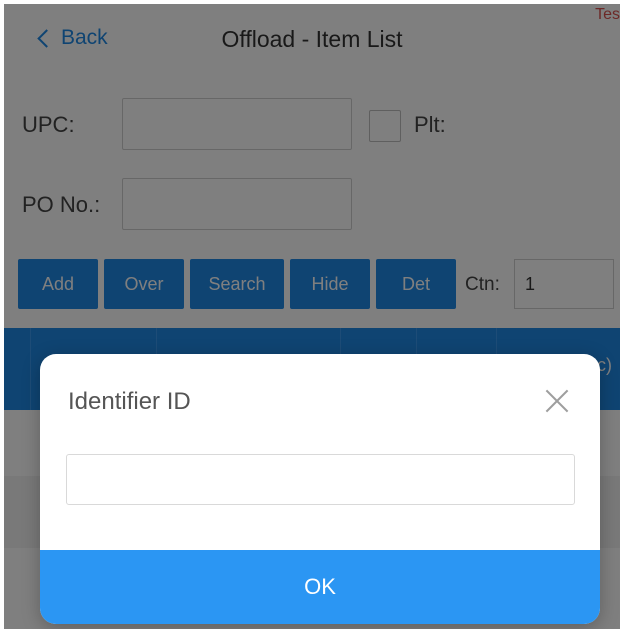  What do you see at coordinates (129, 401) in the screenshot?
I see `dialog-title: Identifier ID` at bounding box center [129, 401].